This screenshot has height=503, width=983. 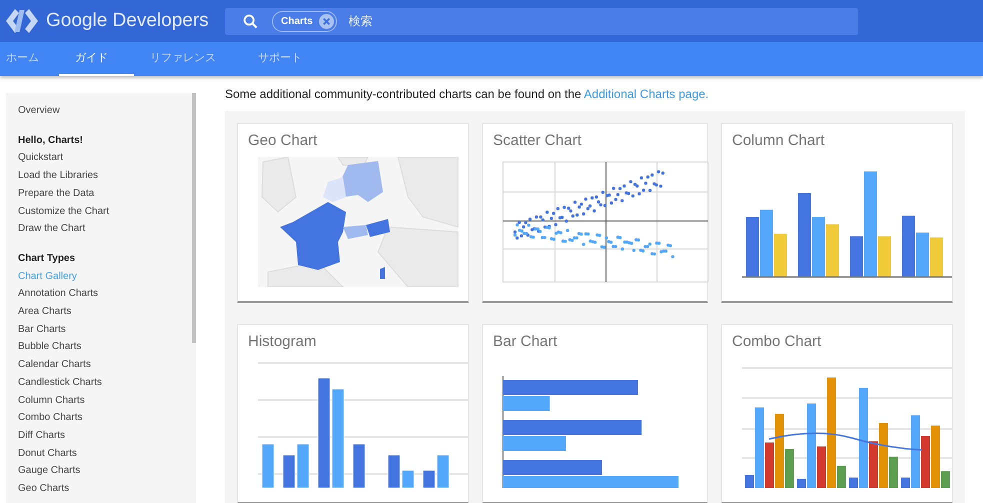 What do you see at coordinates (107, 489) in the screenshot?
I see `sidebar-link: Geo Charts` at bounding box center [107, 489].